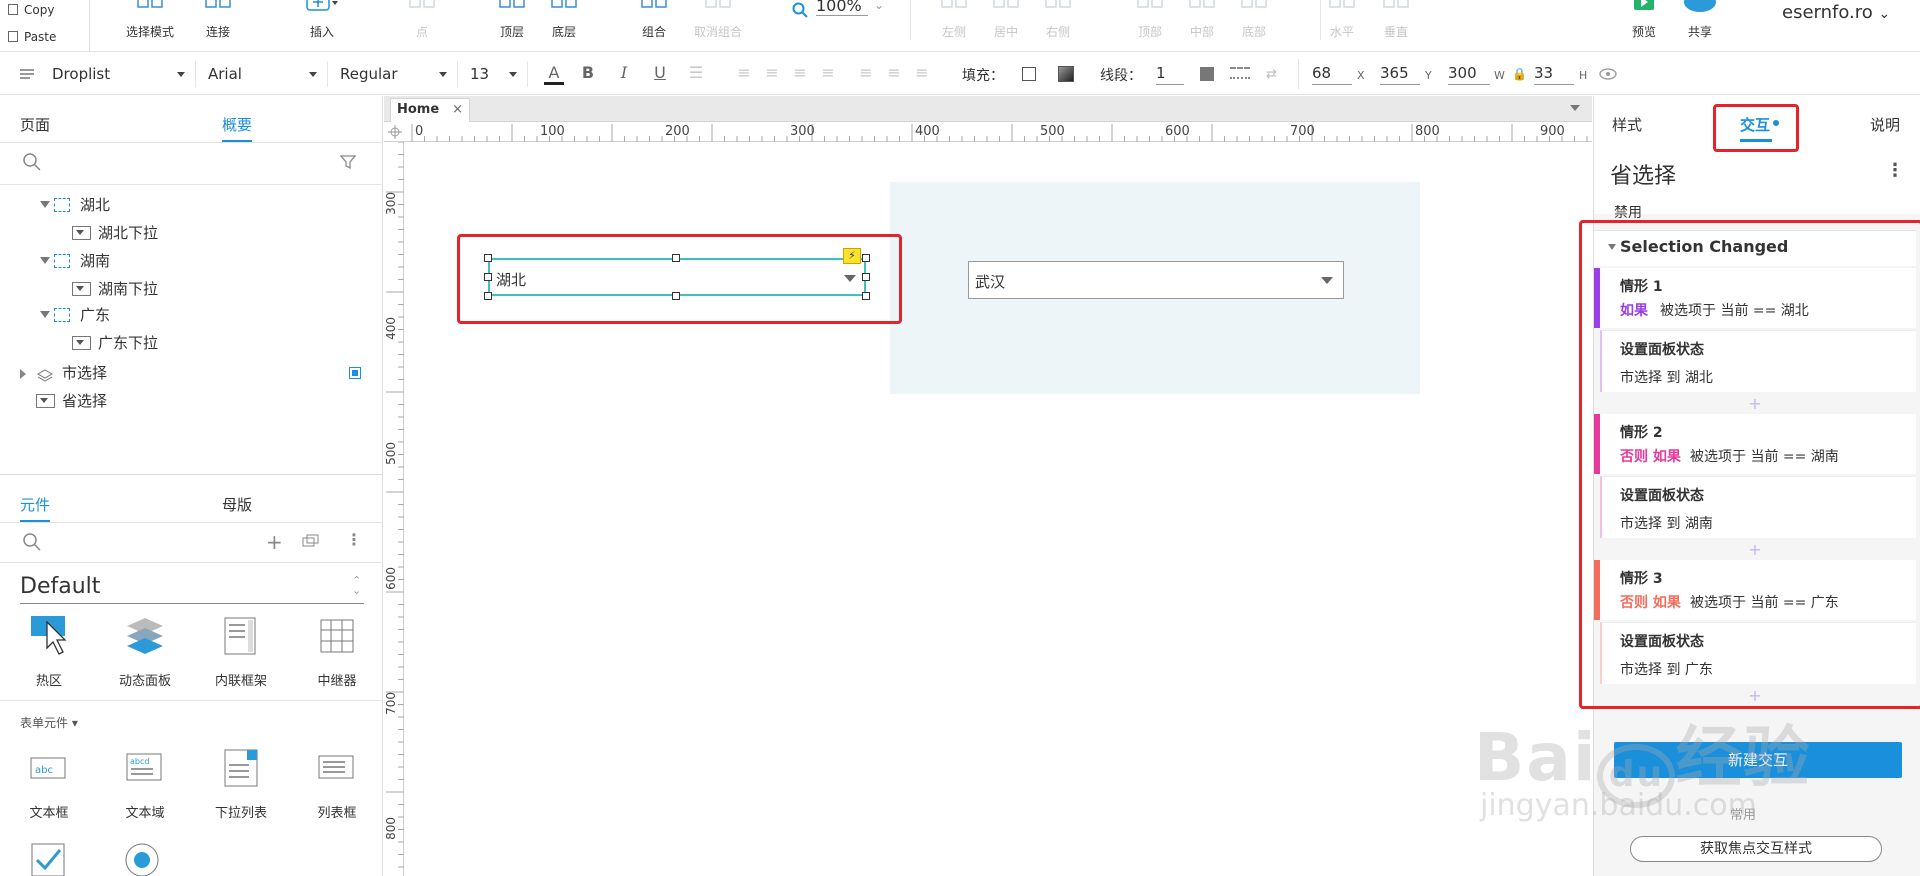  What do you see at coordinates (842, 8) in the screenshot?
I see `zoom-value: 100%` at bounding box center [842, 8].